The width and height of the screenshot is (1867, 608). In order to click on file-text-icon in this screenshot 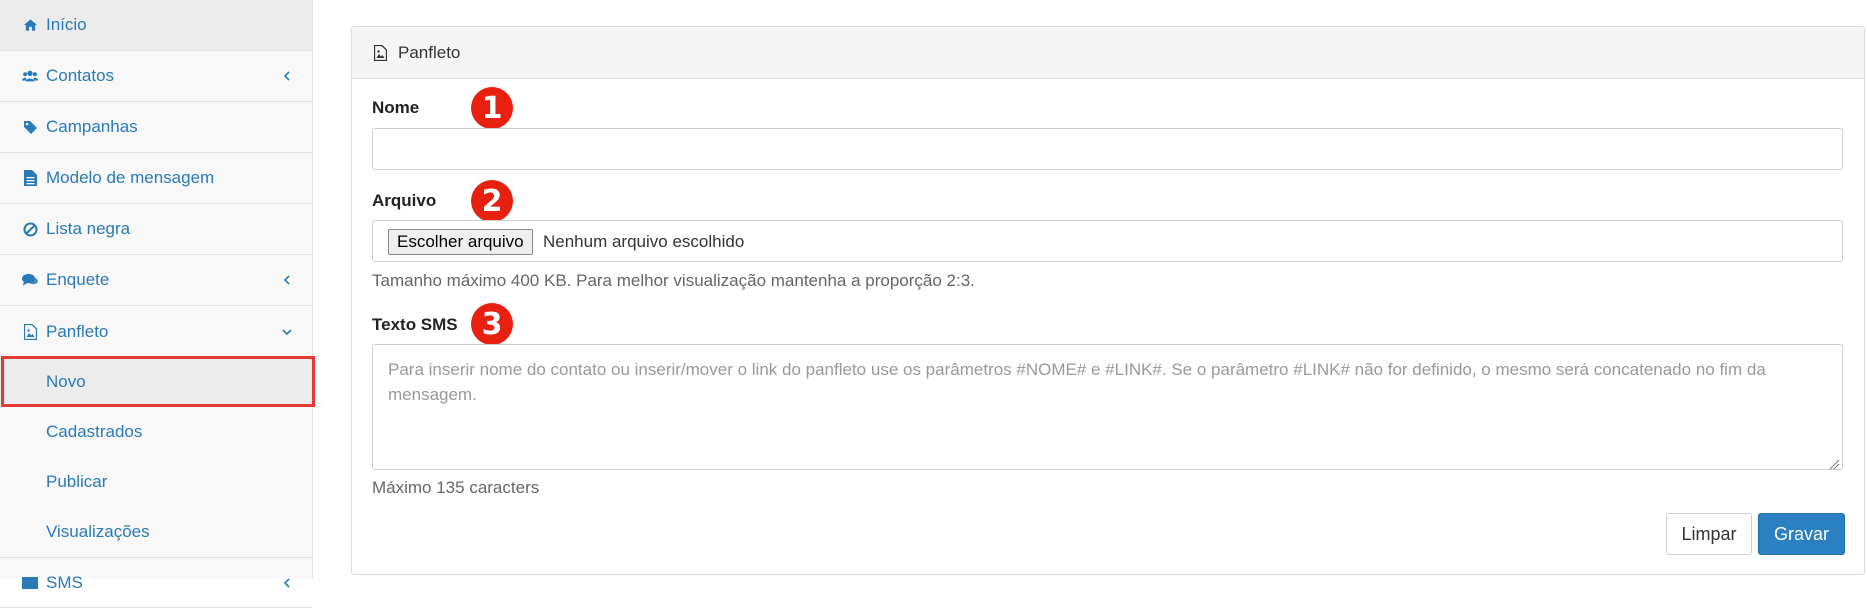, I will do `click(30, 178)`.